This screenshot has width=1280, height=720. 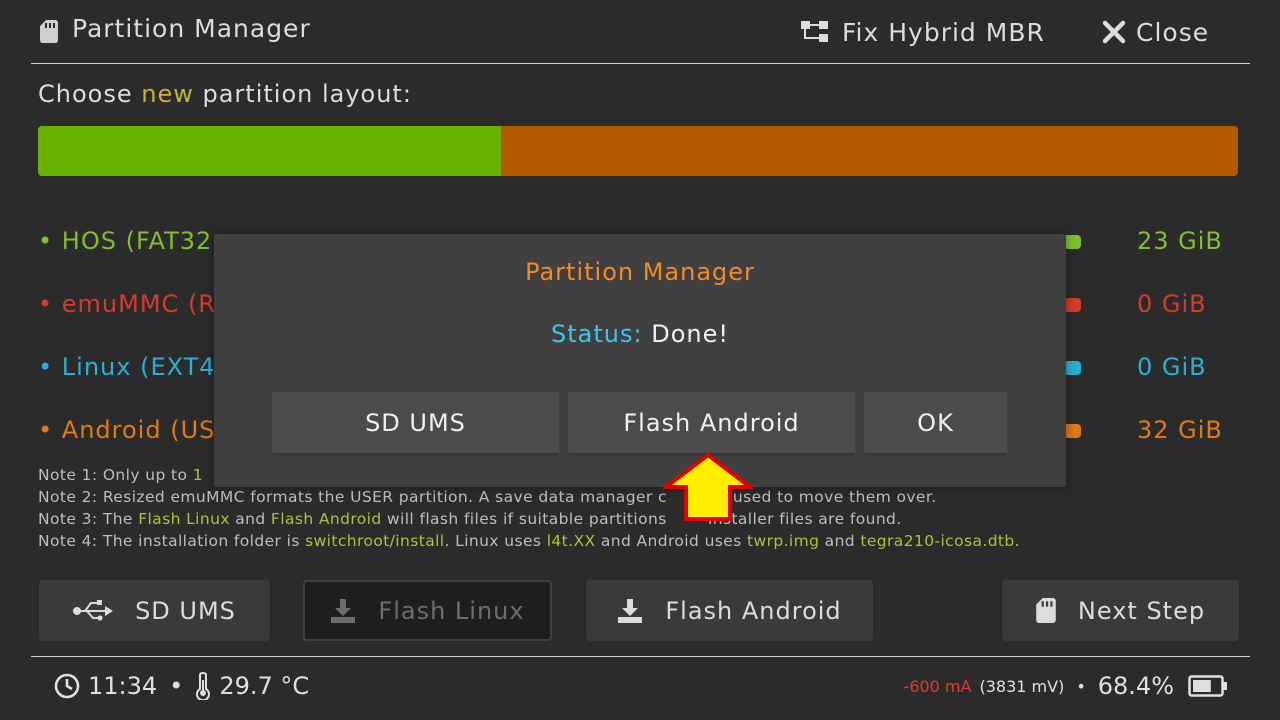 I want to click on partition-row-hos: • HOS (FAT32, so click(x=125, y=241).